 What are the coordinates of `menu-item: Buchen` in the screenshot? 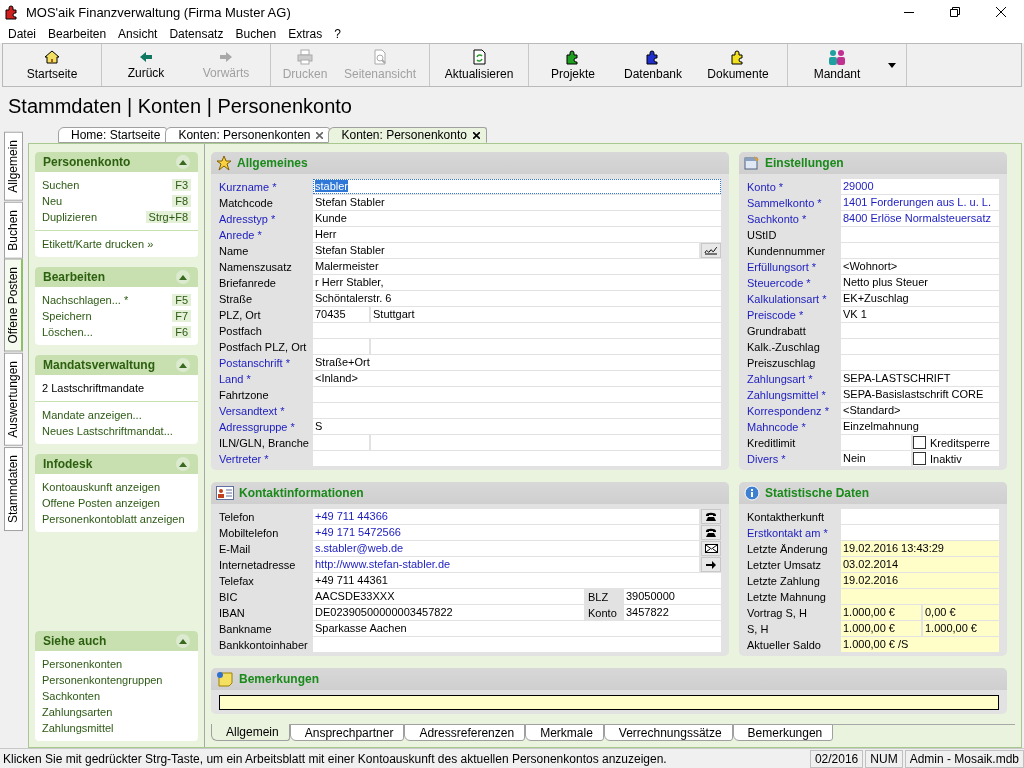 It's located at (256, 33).